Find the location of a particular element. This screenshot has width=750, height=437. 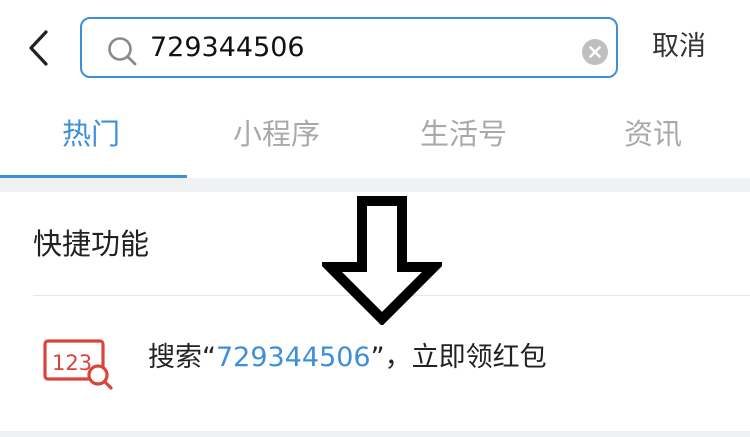

section-separator is located at coordinates (375, 185).